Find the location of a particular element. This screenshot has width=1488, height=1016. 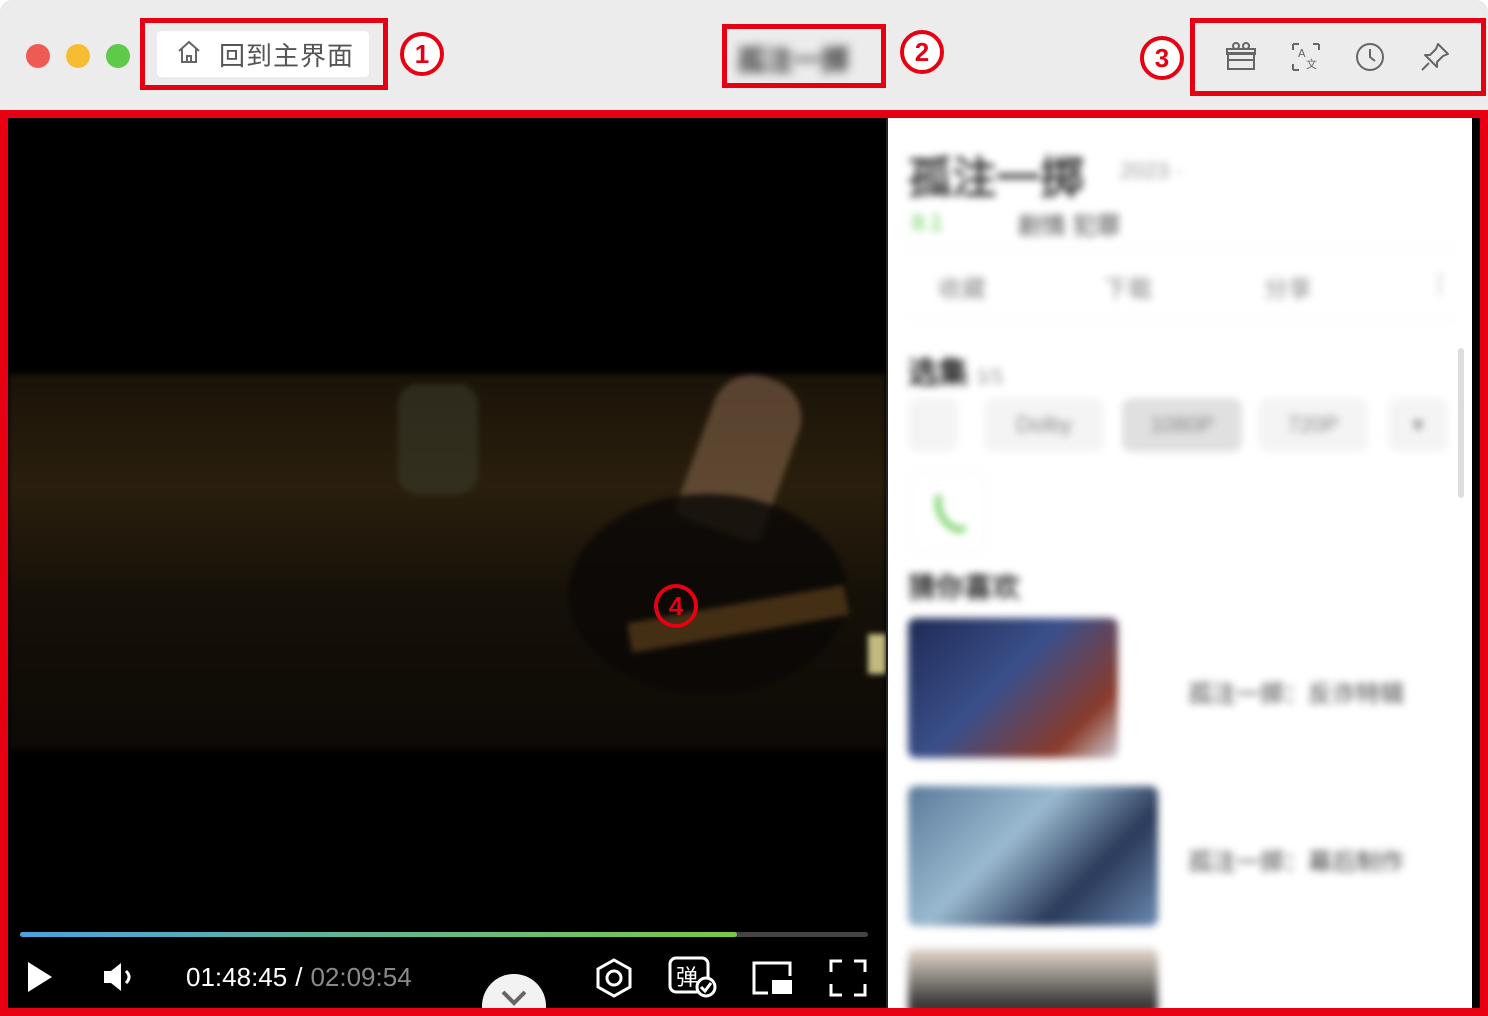

history-clock-icon is located at coordinates (1370, 57).